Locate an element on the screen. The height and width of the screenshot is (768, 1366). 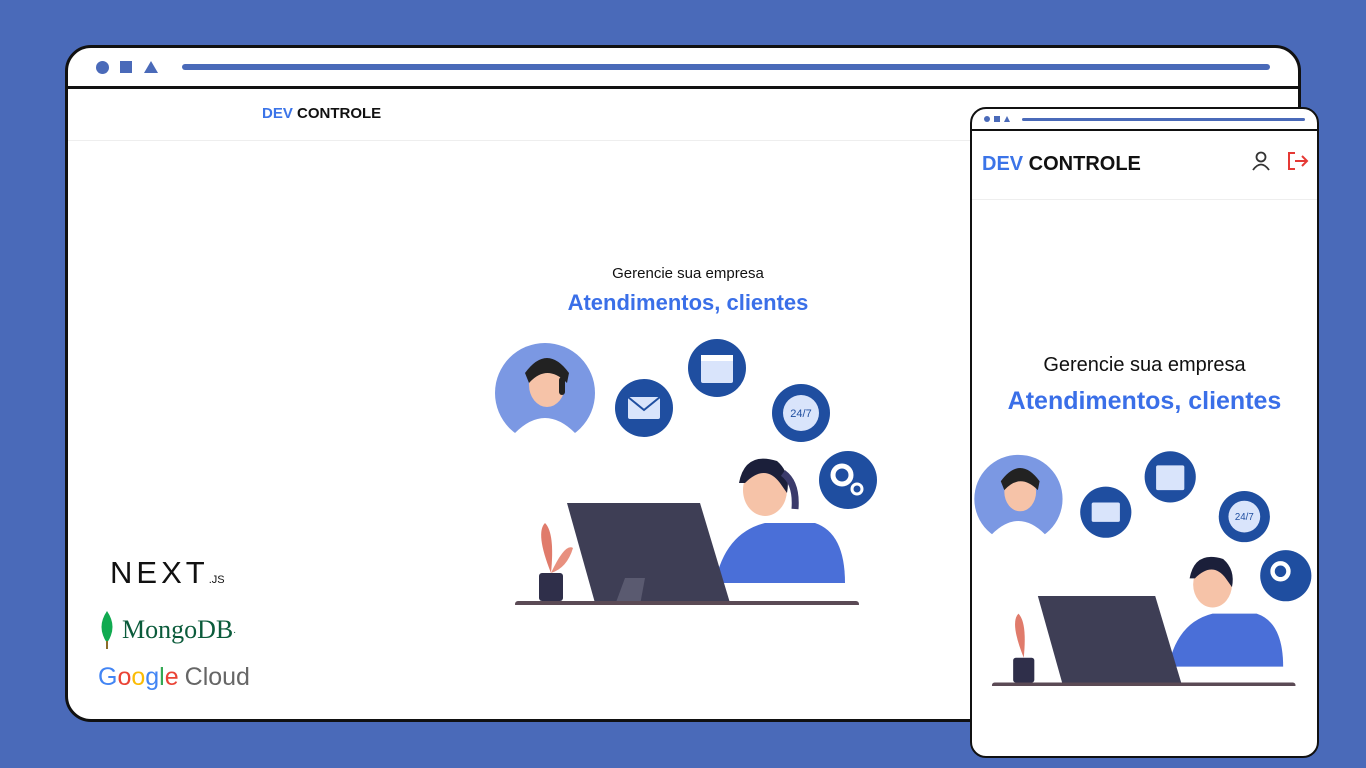
google-cloud-logo: Go o g l e Cloud is located at coordinates (174, 677).